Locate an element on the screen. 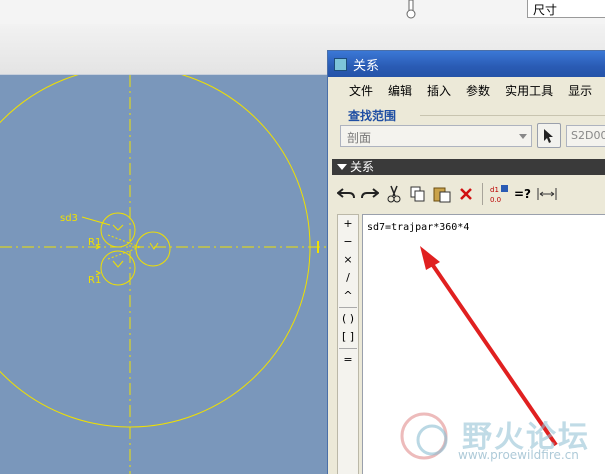 This screenshot has width=605, height=474. watermark: 野火论坛 www.proewildfire.cn is located at coordinates (498, 437).